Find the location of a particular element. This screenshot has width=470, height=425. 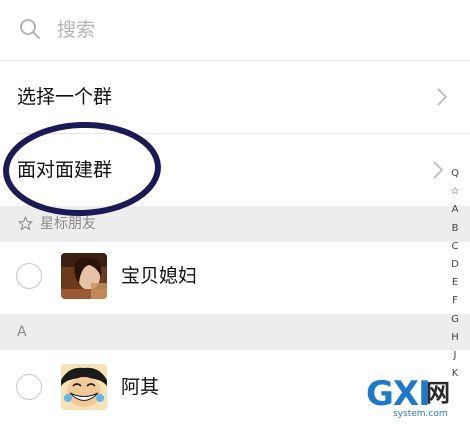

section-header-label: 星标朋友 is located at coordinates (68, 224).